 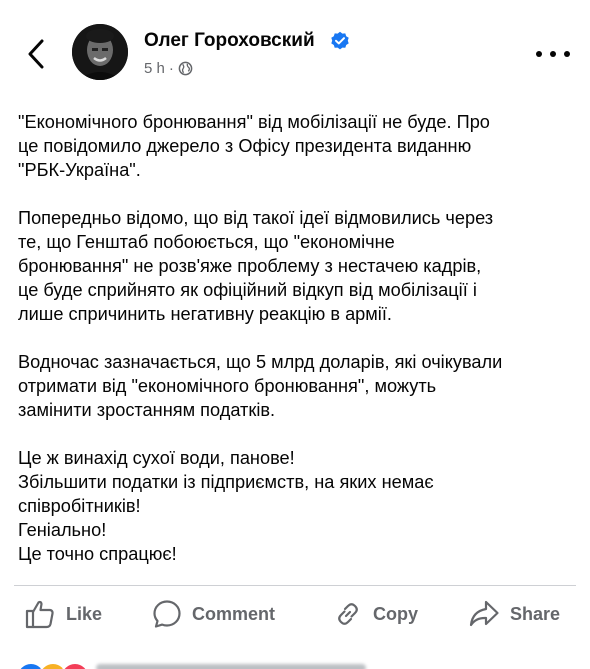 What do you see at coordinates (295, 659) in the screenshot?
I see `reactions-summary` at bounding box center [295, 659].